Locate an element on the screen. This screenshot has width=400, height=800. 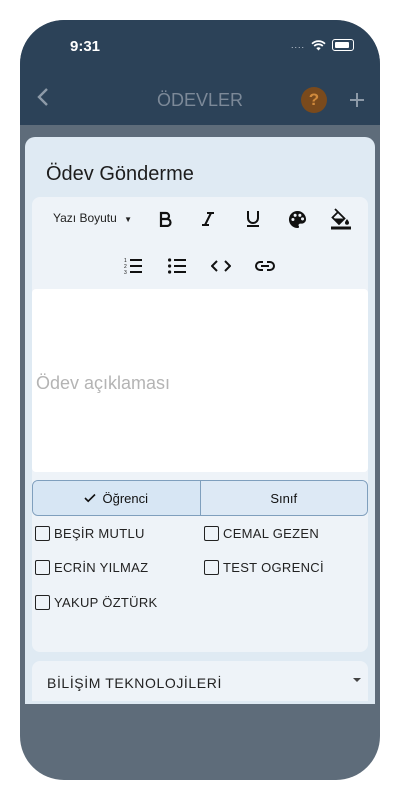
palette-icon is located at coordinates (297, 219).